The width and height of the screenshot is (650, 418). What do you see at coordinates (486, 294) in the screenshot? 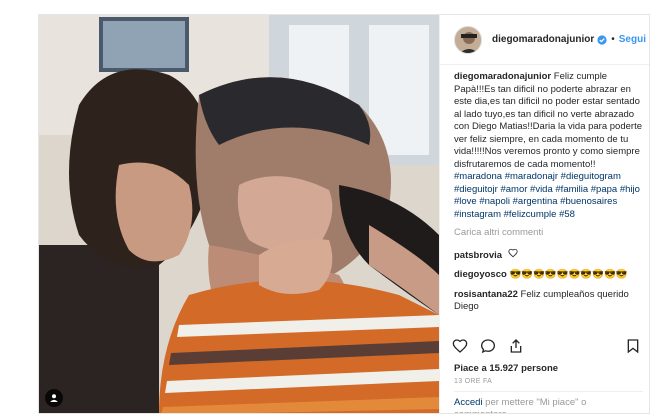
I see `comment-username: rosisantana22` at bounding box center [486, 294].